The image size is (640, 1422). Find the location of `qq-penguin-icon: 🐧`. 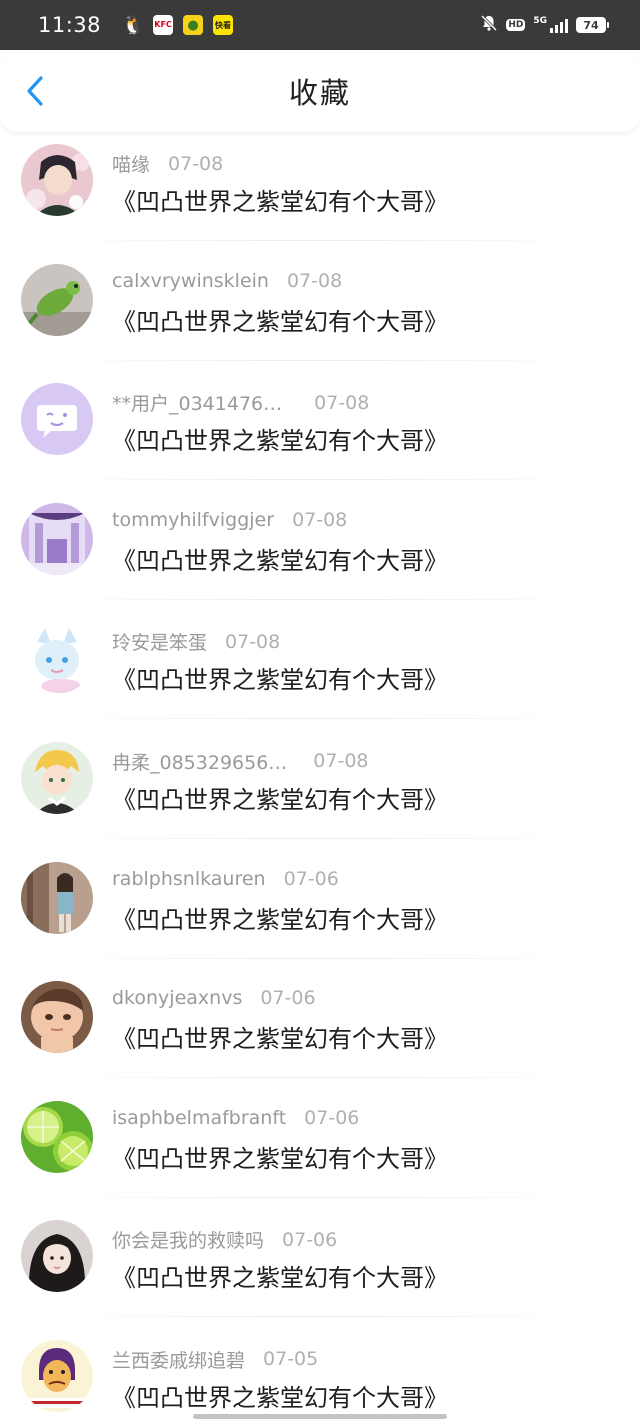

qq-penguin-icon: 🐧 is located at coordinates (133, 25).